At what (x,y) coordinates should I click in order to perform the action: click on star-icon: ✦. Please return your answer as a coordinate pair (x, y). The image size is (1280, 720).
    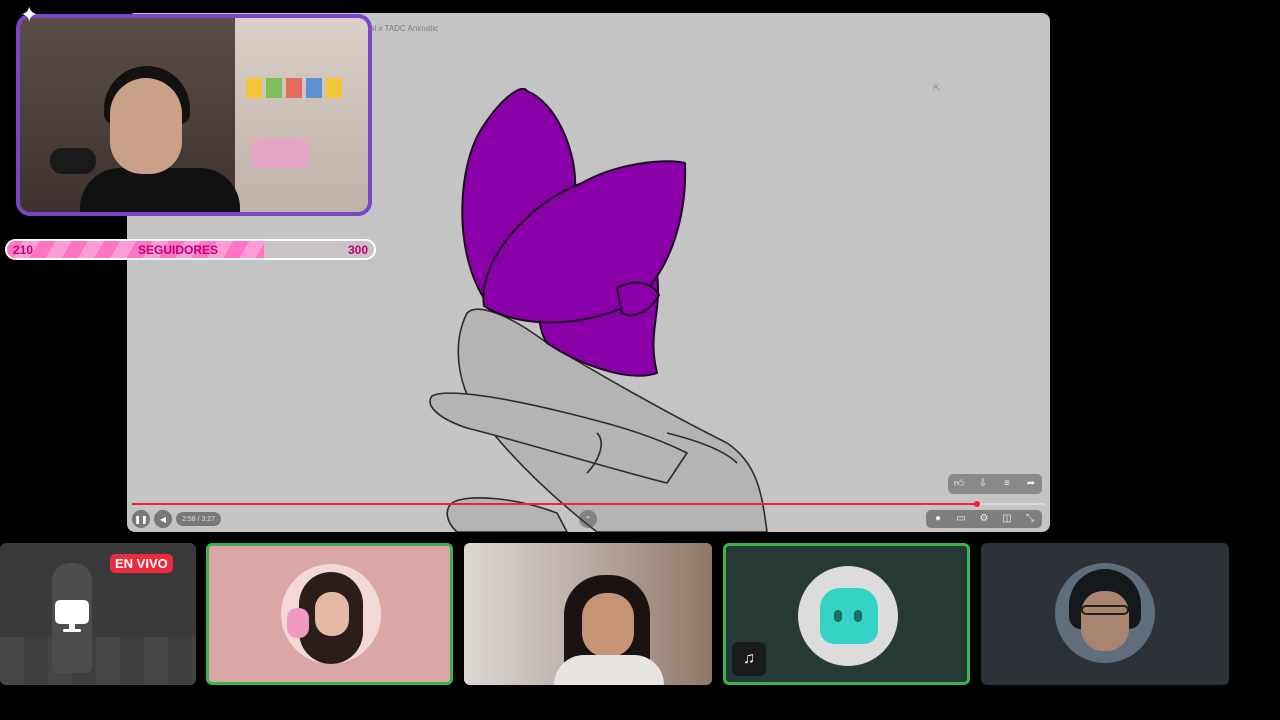
    Looking at the image, I should click on (29, 14).